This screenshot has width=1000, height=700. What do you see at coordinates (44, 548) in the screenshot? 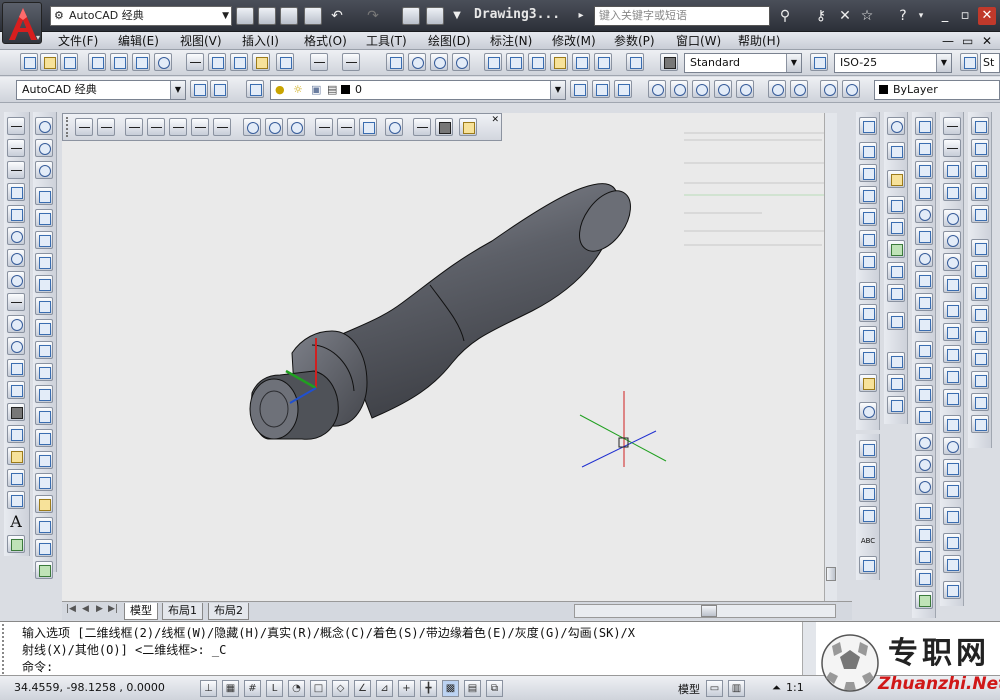
I see `solid-edit-icon` at bounding box center [44, 548].